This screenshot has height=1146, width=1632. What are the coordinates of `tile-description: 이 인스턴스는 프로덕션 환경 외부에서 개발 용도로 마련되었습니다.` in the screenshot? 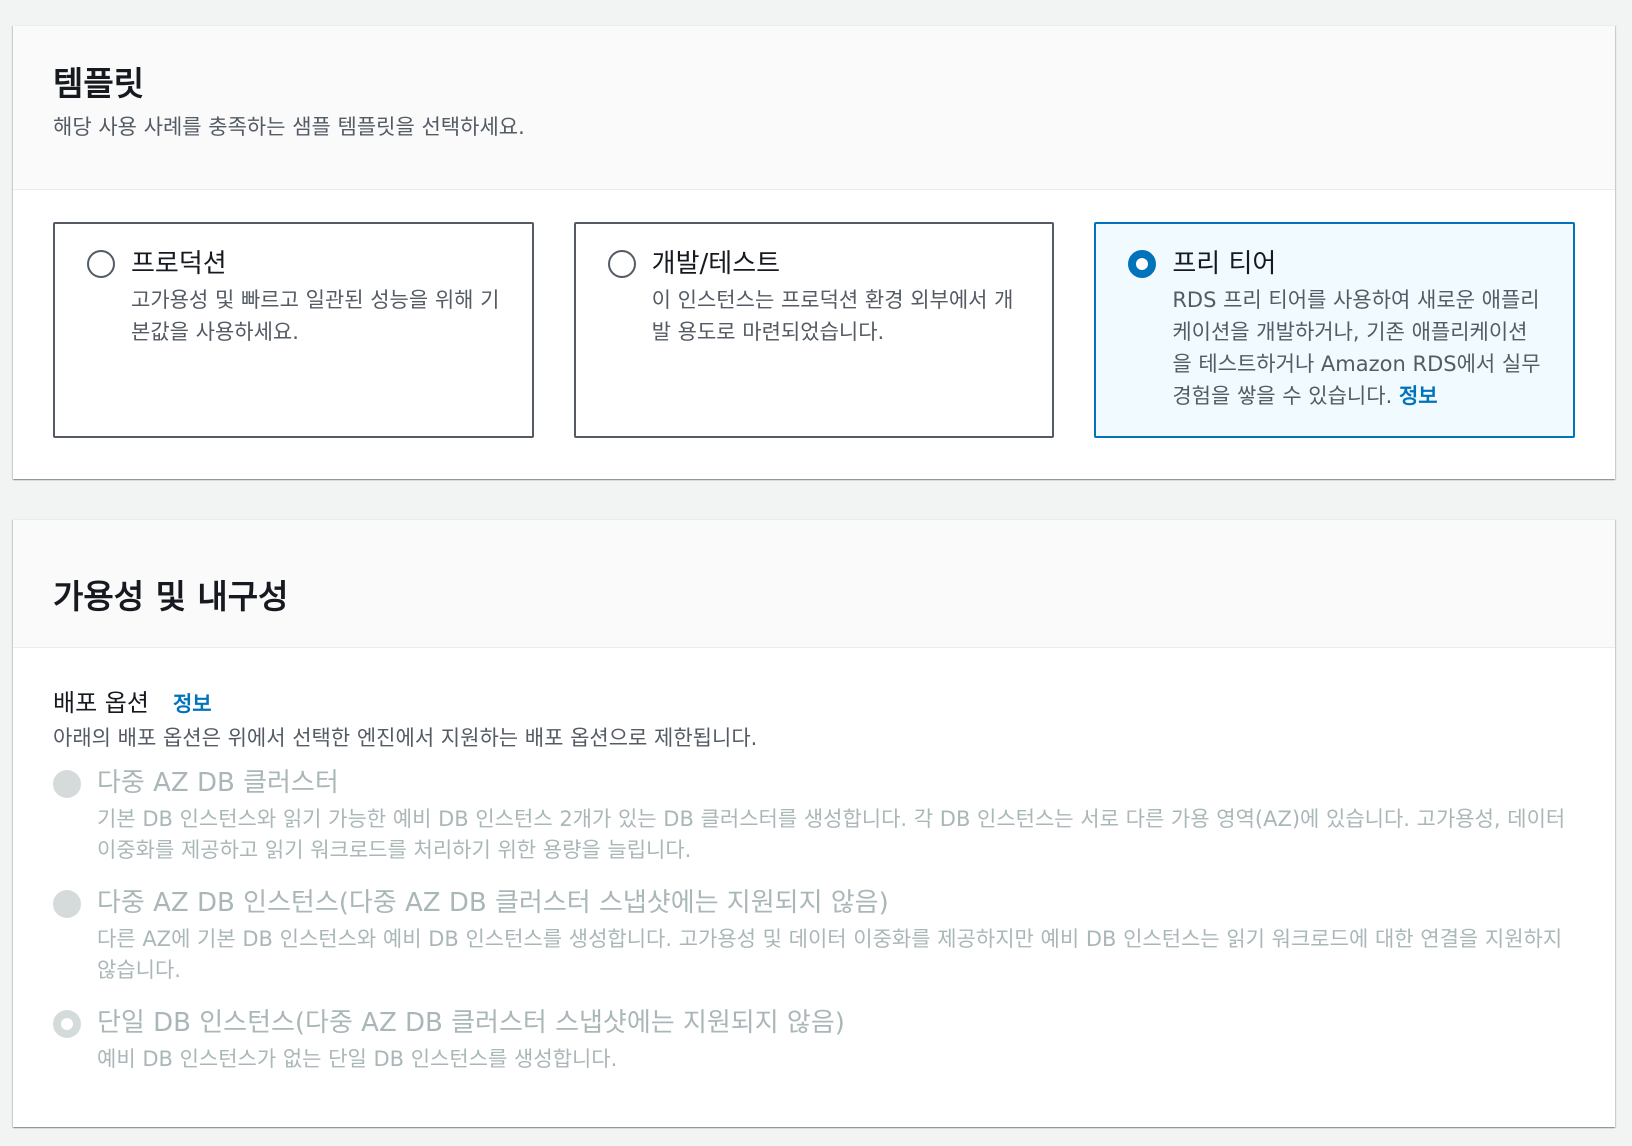 It's located at (832, 316).